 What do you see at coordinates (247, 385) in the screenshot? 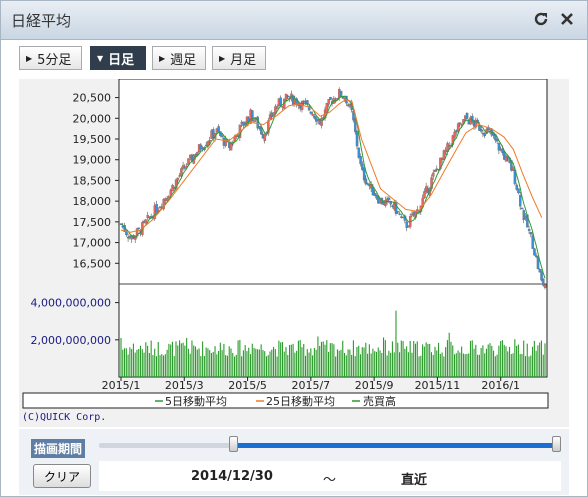
I see `x-tick-label: 2015/5` at bounding box center [247, 385].